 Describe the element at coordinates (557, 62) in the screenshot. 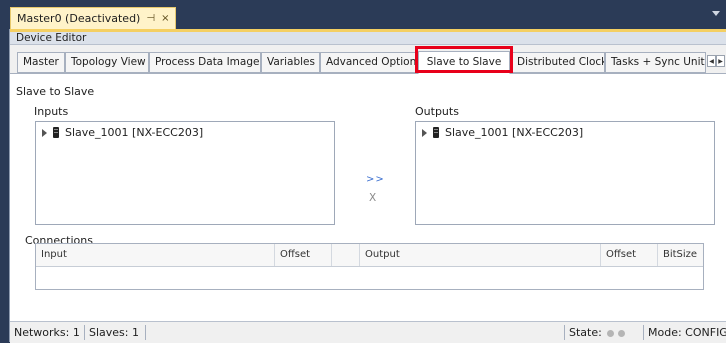

I see `tab-distributed-clocks: Distributed Clocks` at that location.